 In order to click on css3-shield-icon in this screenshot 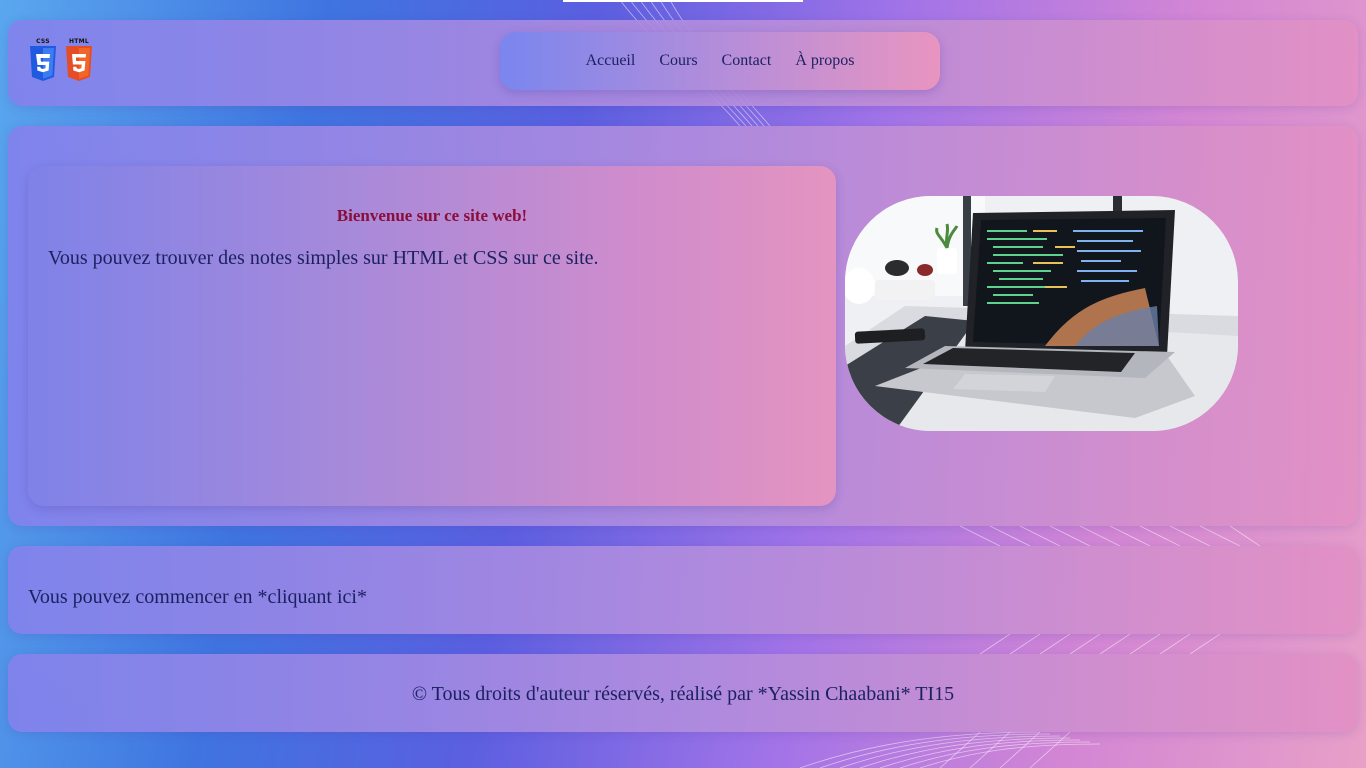, I will do `click(43, 63)`.